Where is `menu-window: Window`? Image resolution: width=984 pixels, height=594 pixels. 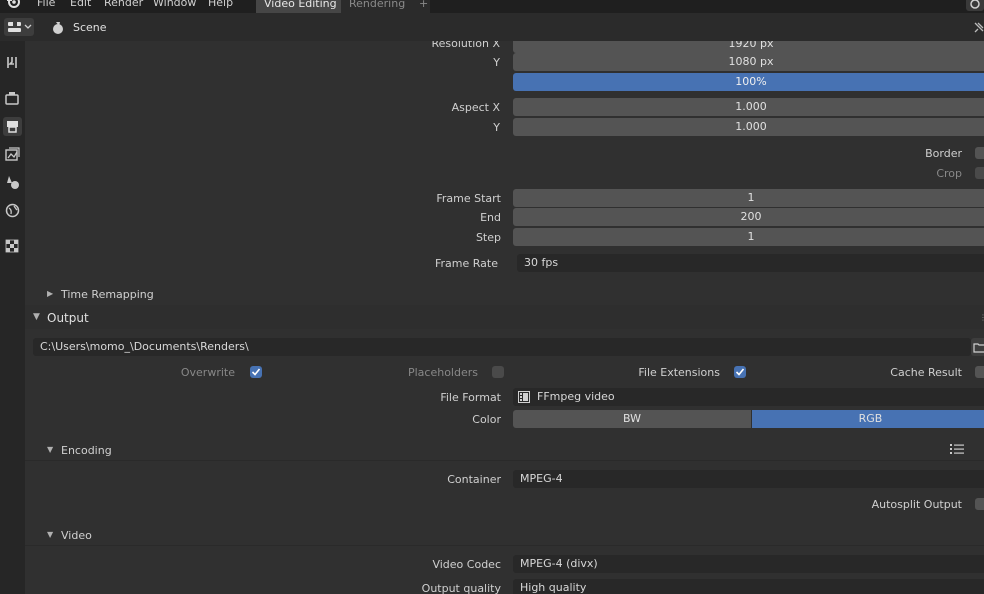
menu-window: Window is located at coordinates (174, 4).